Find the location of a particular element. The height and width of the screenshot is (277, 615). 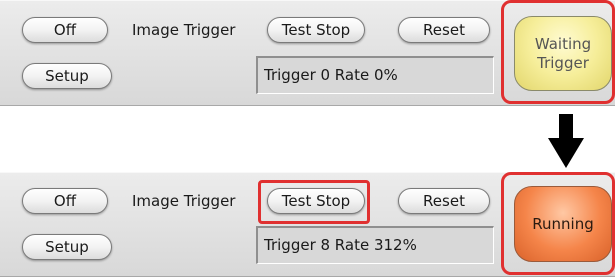

status-indicator-waiting: Waiting Trigger is located at coordinates (563, 53).